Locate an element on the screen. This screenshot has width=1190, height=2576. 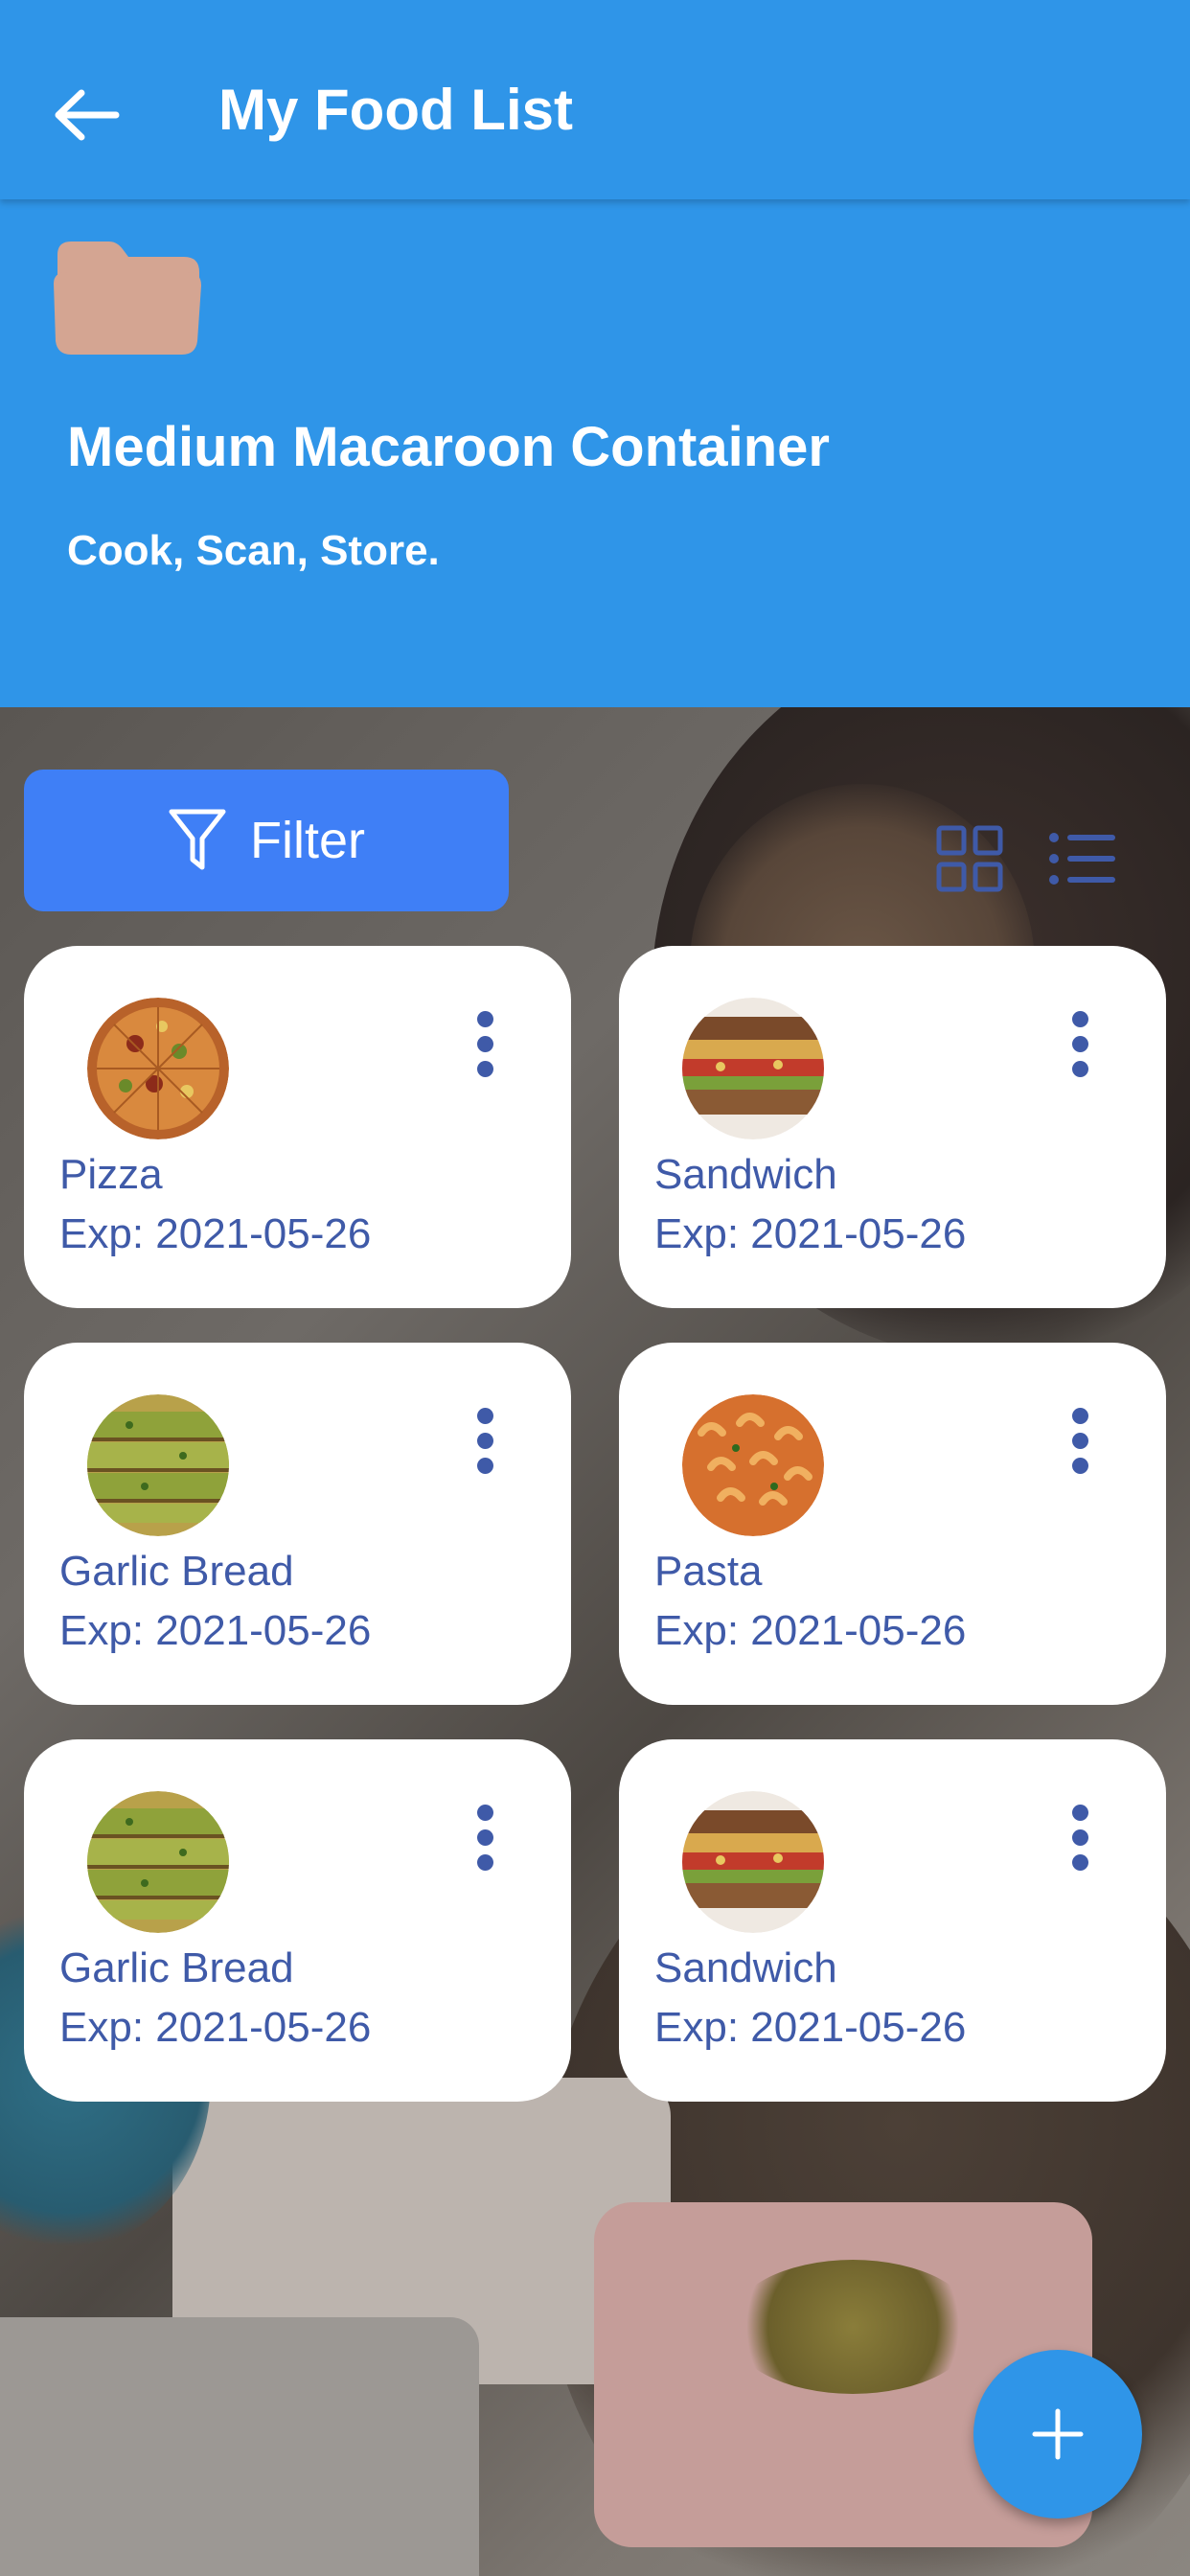
add-item-button is located at coordinates (1058, 2434).